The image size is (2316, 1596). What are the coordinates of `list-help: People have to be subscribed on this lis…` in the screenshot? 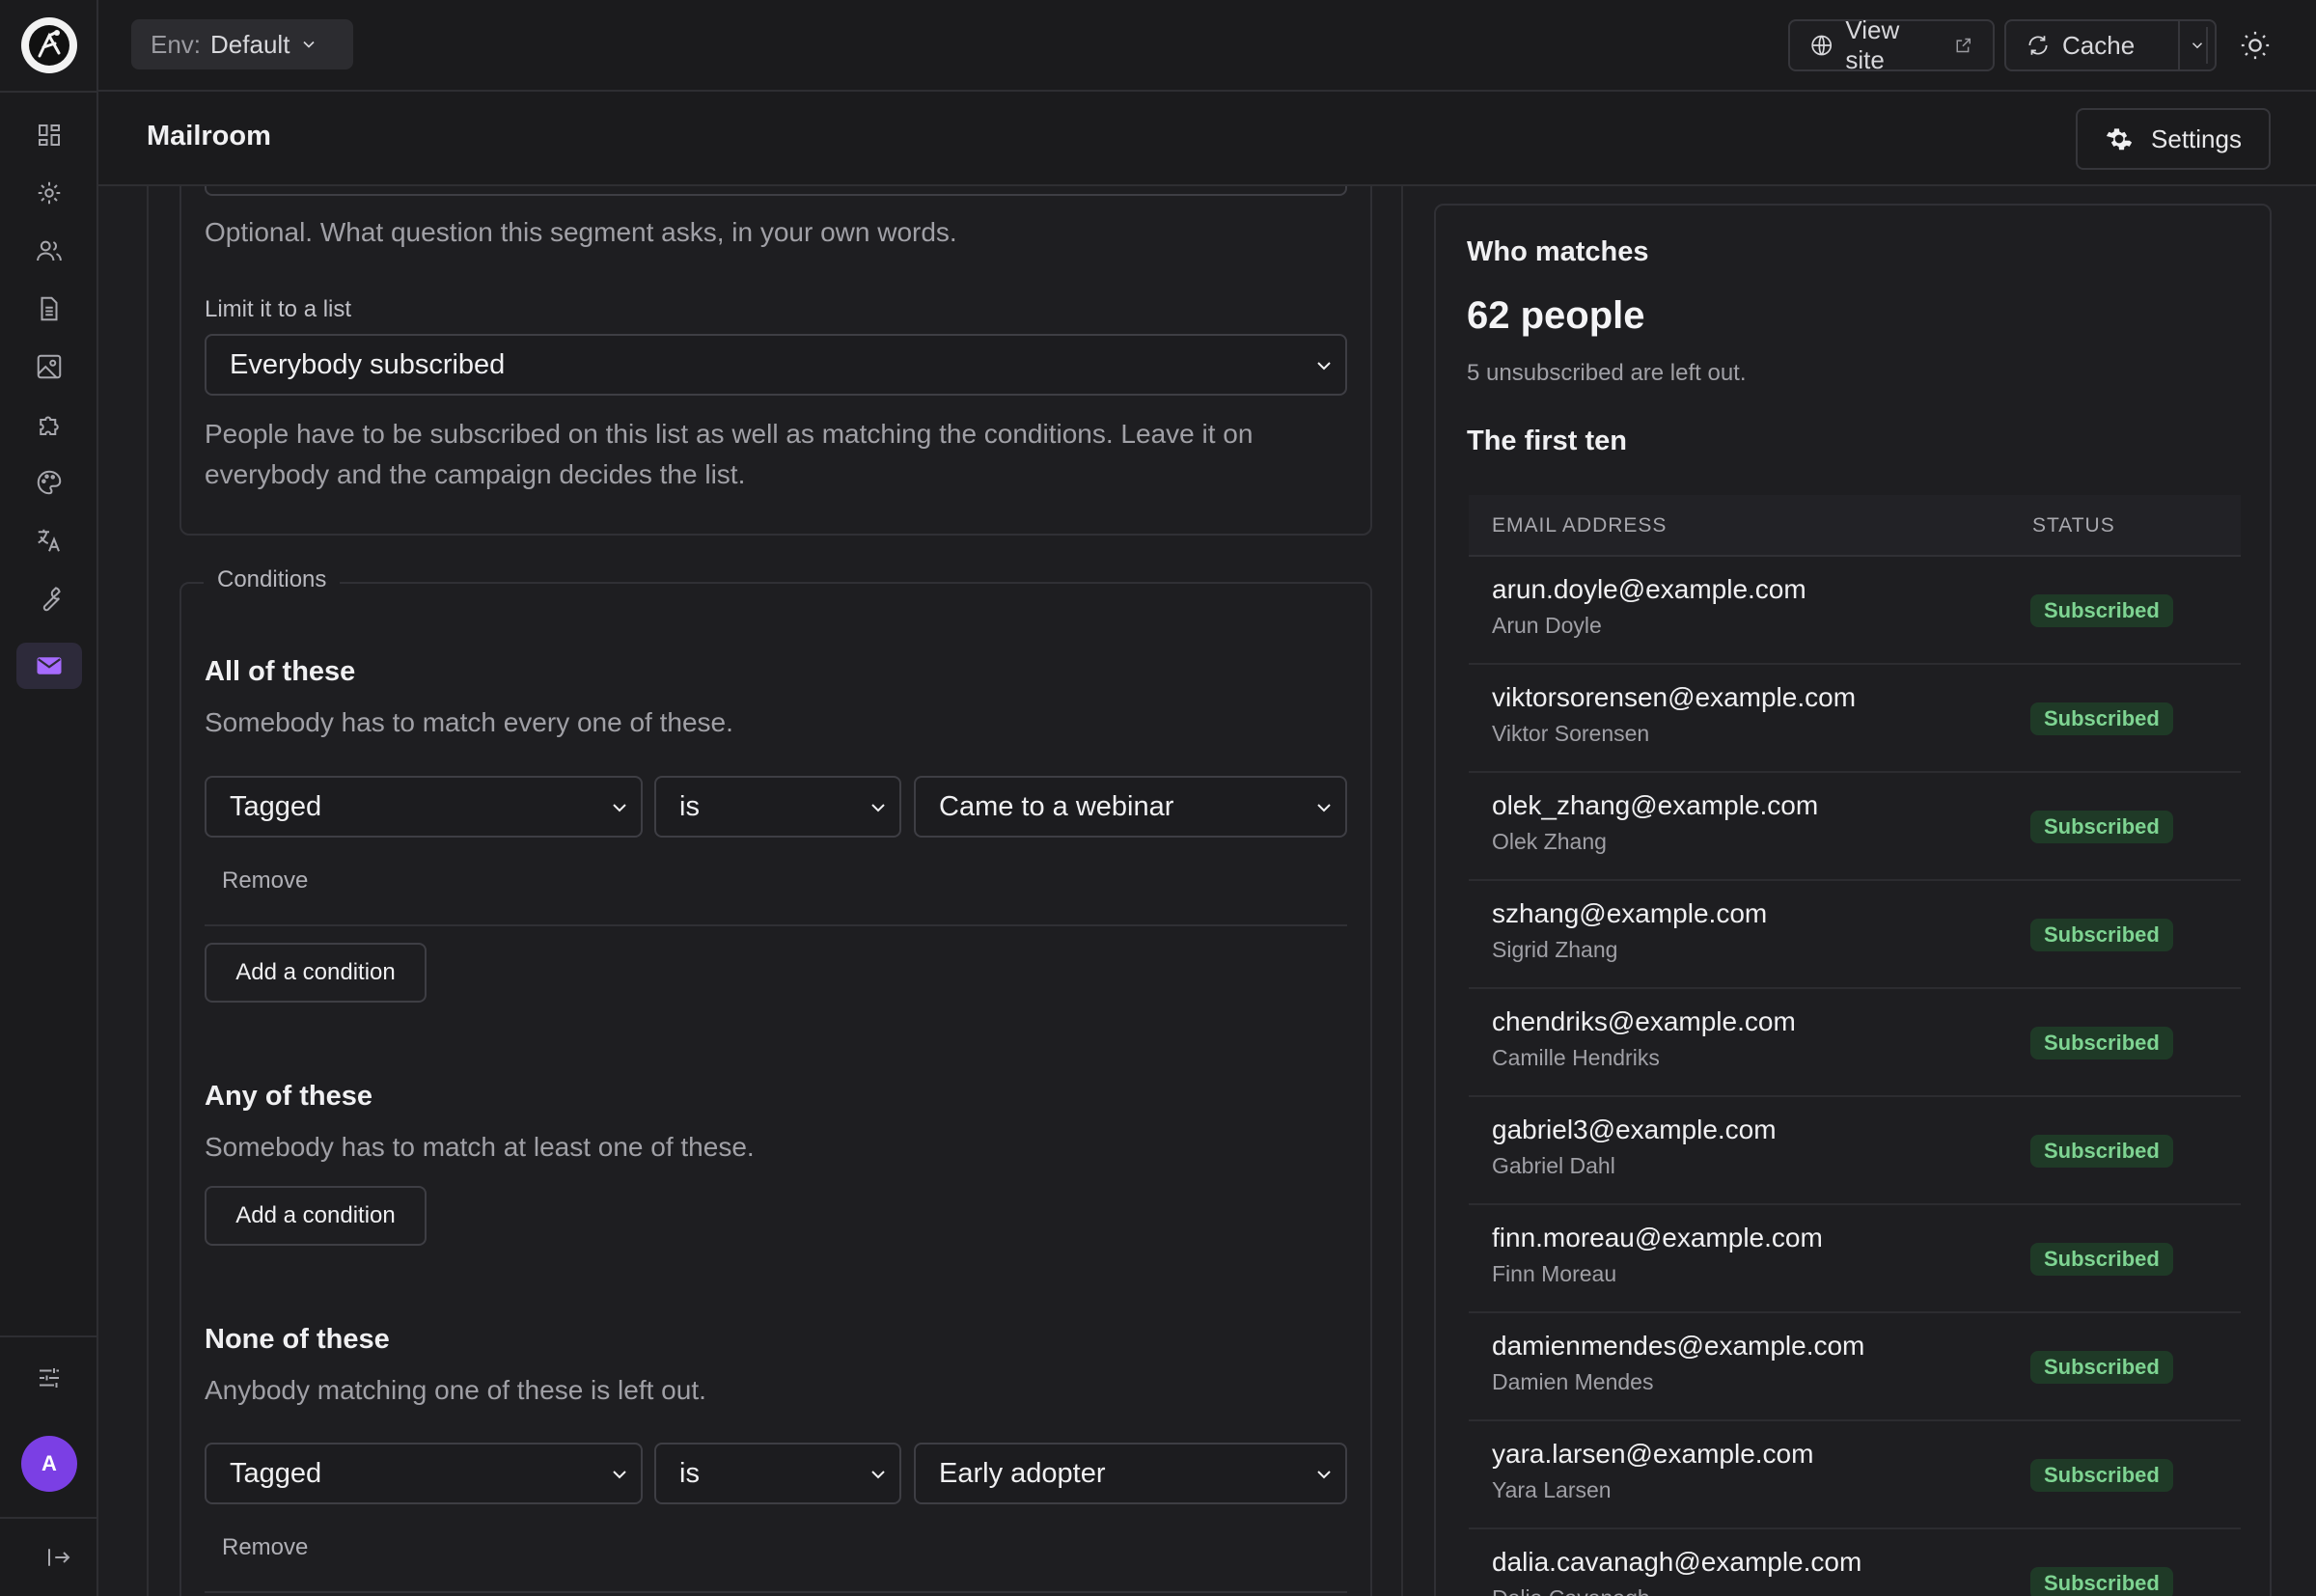 It's located at (729, 454).